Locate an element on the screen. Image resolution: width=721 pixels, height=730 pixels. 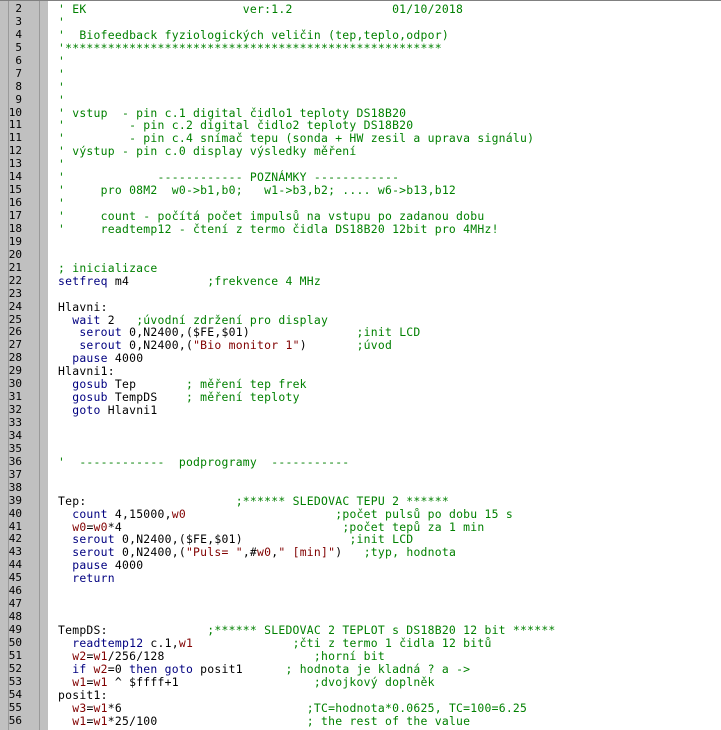
line-number: 54 is located at coordinates (15, 694).